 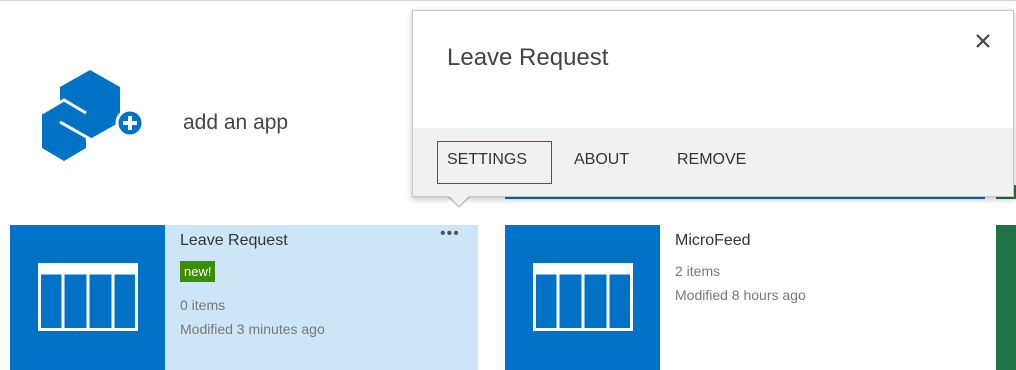 What do you see at coordinates (528, 57) in the screenshot?
I see `callout-title: Leave Request` at bounding box center [528, 57].